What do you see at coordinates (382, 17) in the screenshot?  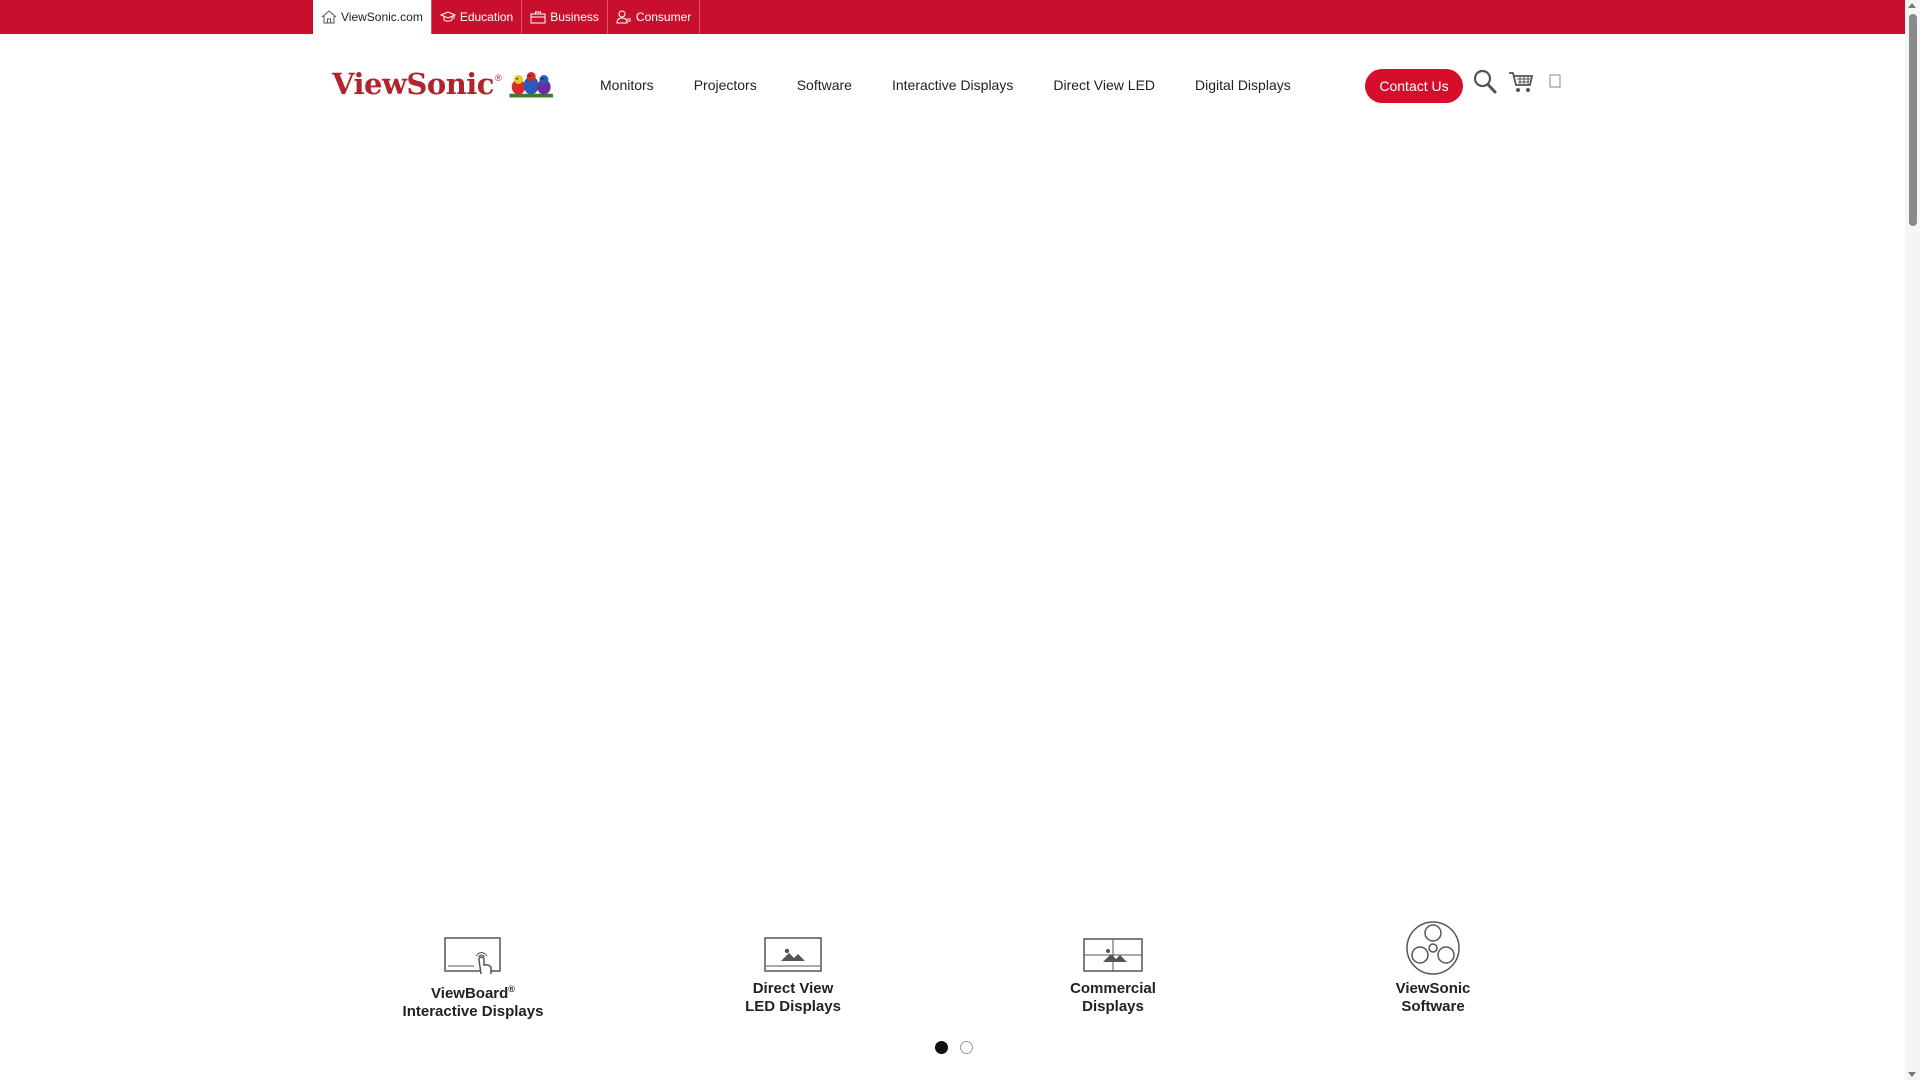 I see `tab-label: ViewSonic.com` at bounding box center [382, 17].